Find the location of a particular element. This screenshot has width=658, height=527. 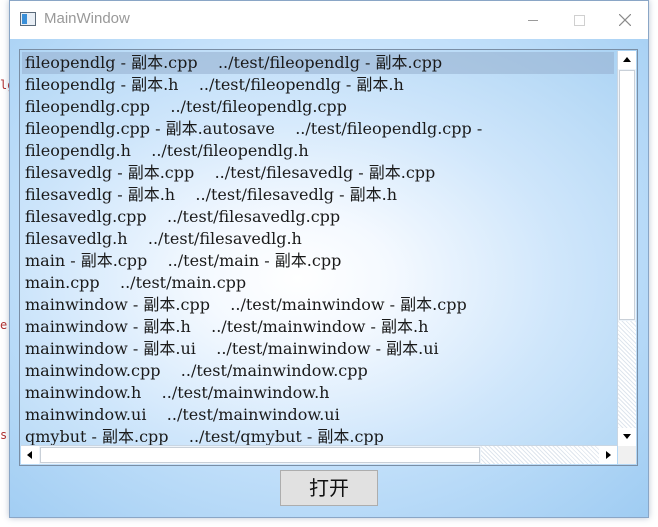

list-item: qmybut - 副本.cpp ../test/qmybut - 副本.cpp is located at coordinates (318, 435).